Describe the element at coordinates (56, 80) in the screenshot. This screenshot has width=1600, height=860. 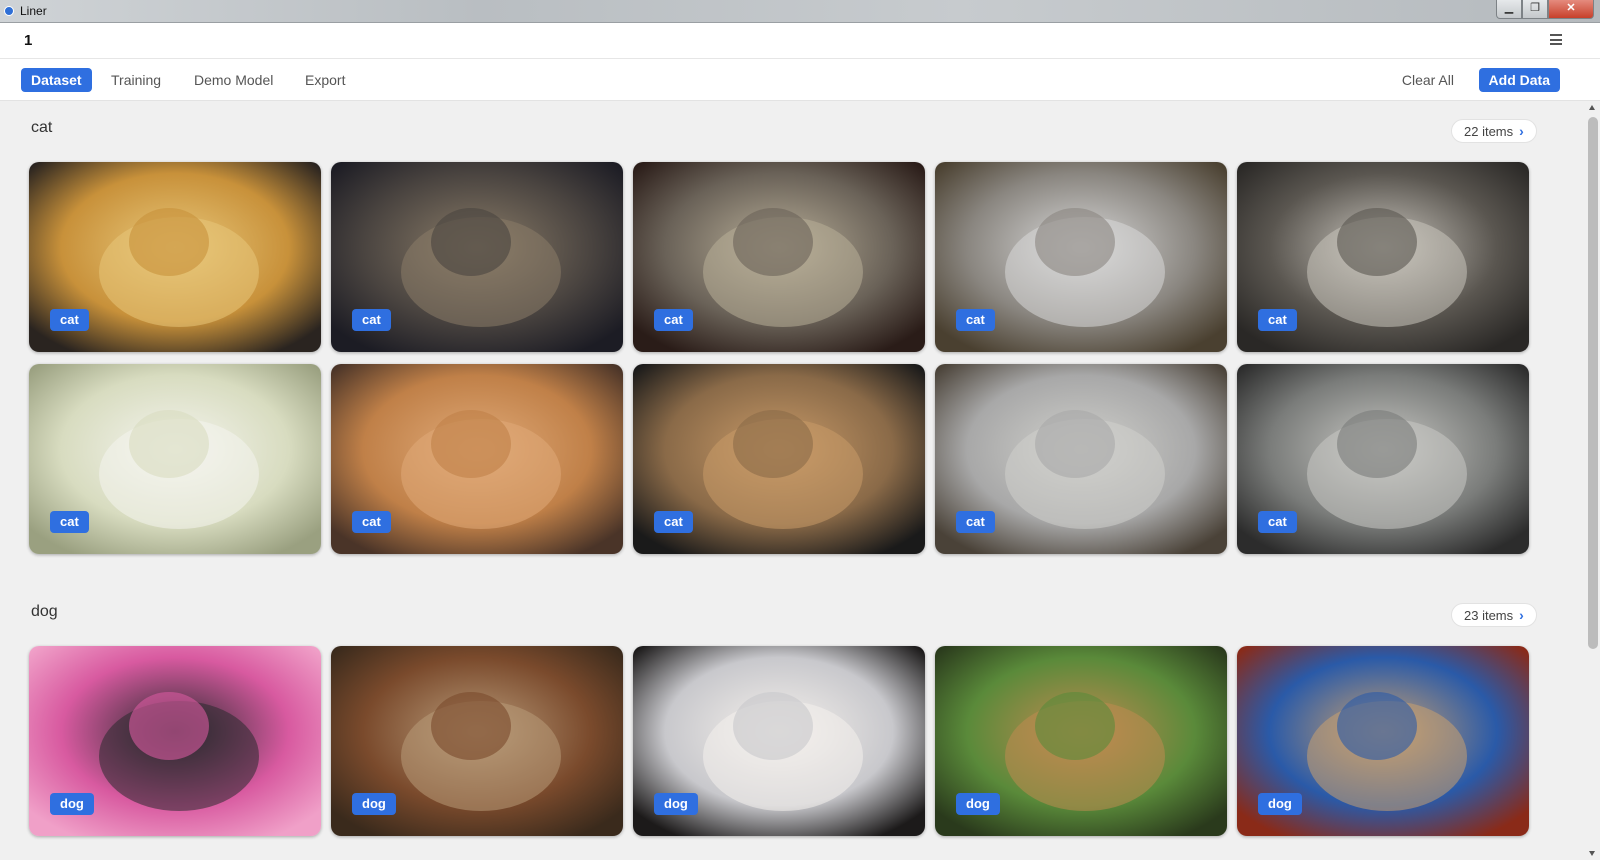
I see `tab-dataset: Dataset` at that location.